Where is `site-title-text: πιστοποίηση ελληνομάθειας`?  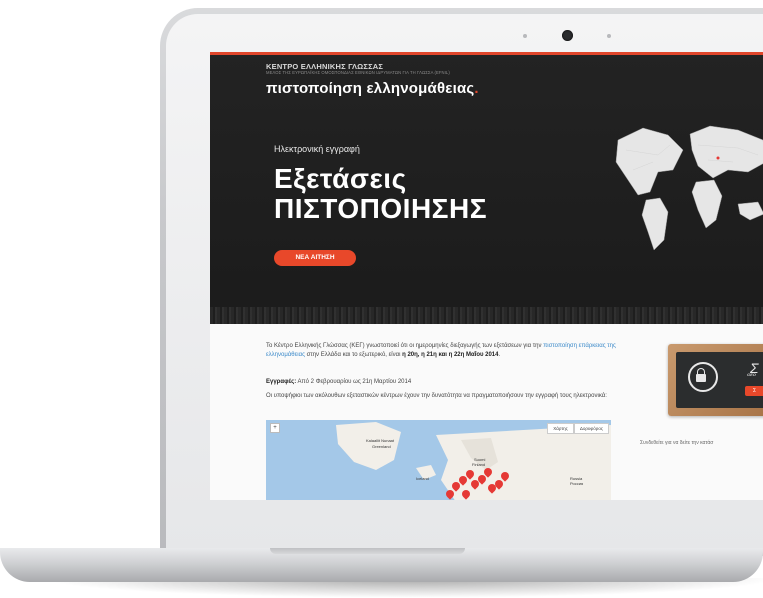
site-title-text: πιστοποίηση ελληνομάθειας is located at coordinates (370, 88).